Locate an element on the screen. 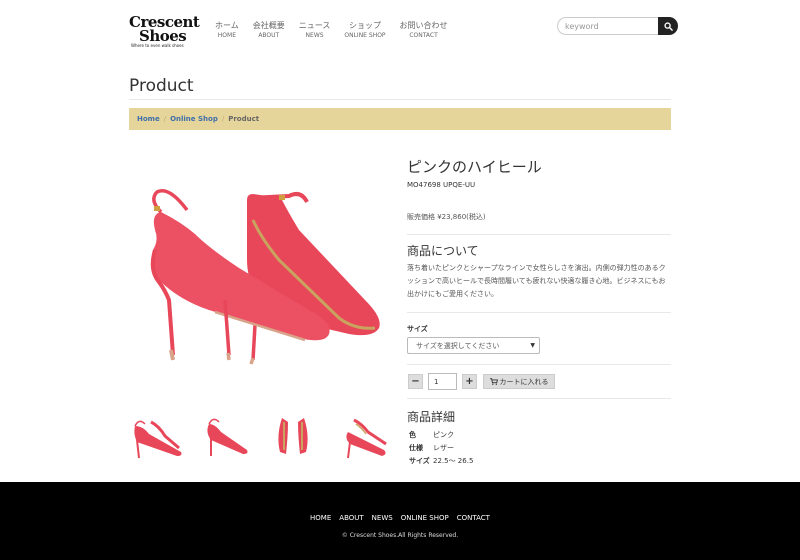 This screenshot has height=560, width=800. nav-item-news: ニュース NEWS is located at coordinates (315, 30).